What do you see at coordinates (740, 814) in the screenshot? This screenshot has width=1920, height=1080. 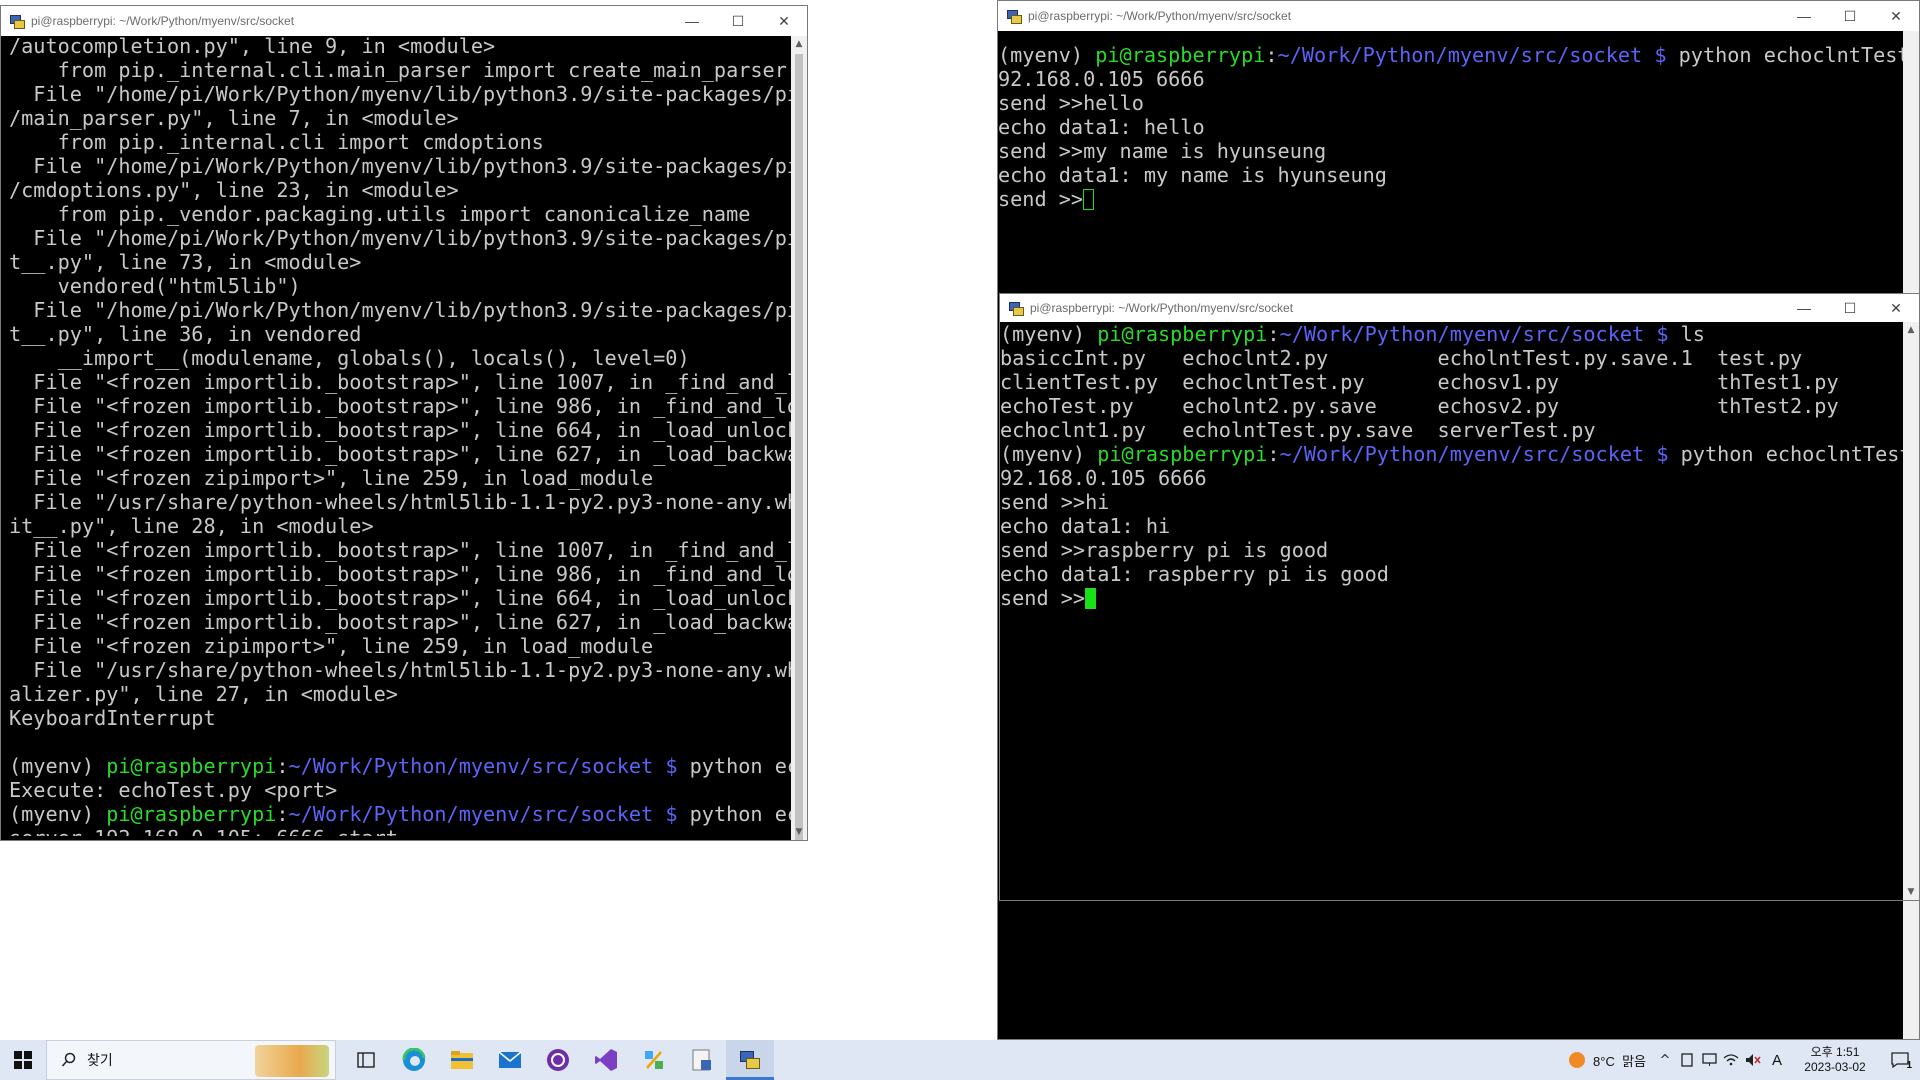 I see `terminal-text: python echoTest.py 6666` at bounding box center [740, 814].